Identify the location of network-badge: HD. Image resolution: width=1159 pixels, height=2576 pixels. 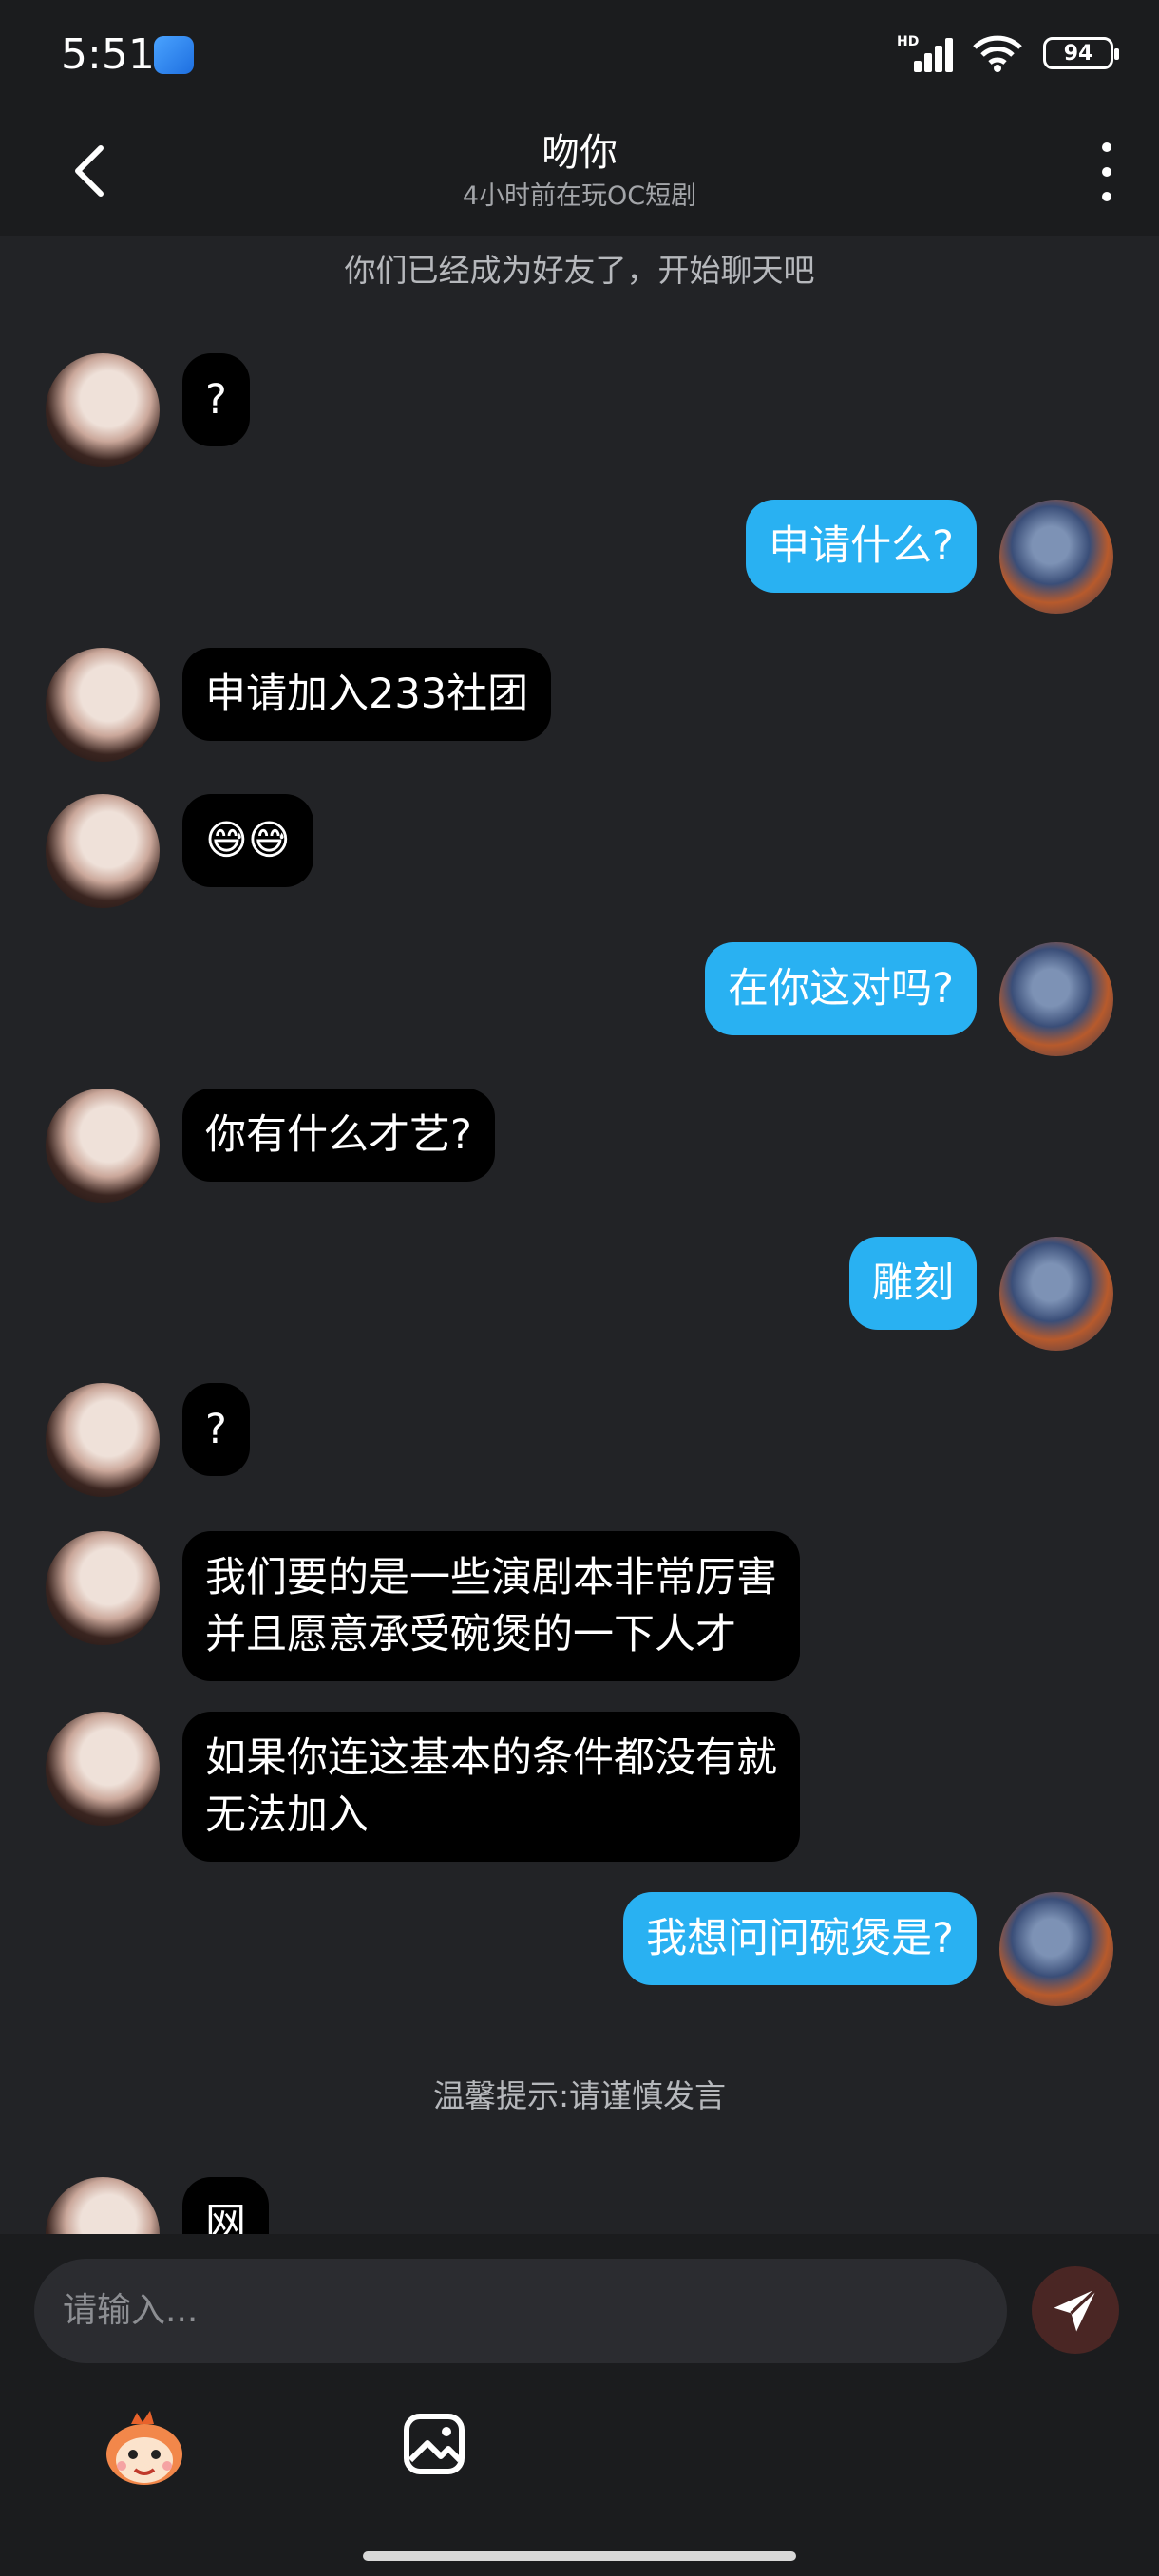
(908, 41).